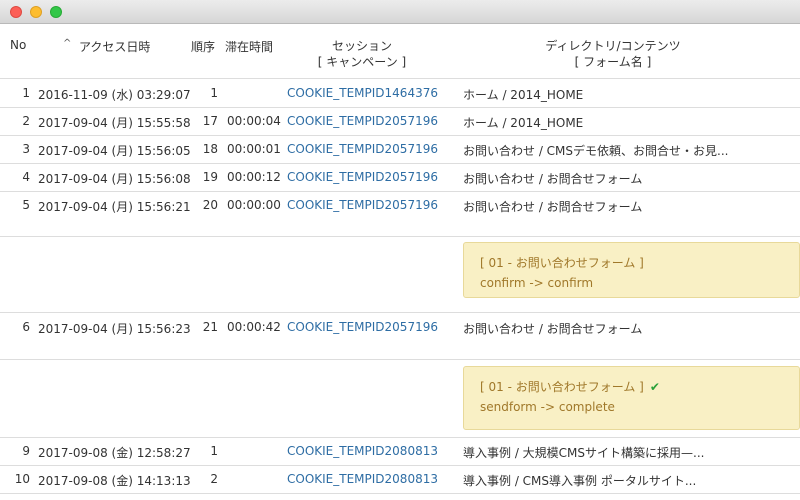  I want to click on row-dwell-time: 00:00:42, so click(254, 327).